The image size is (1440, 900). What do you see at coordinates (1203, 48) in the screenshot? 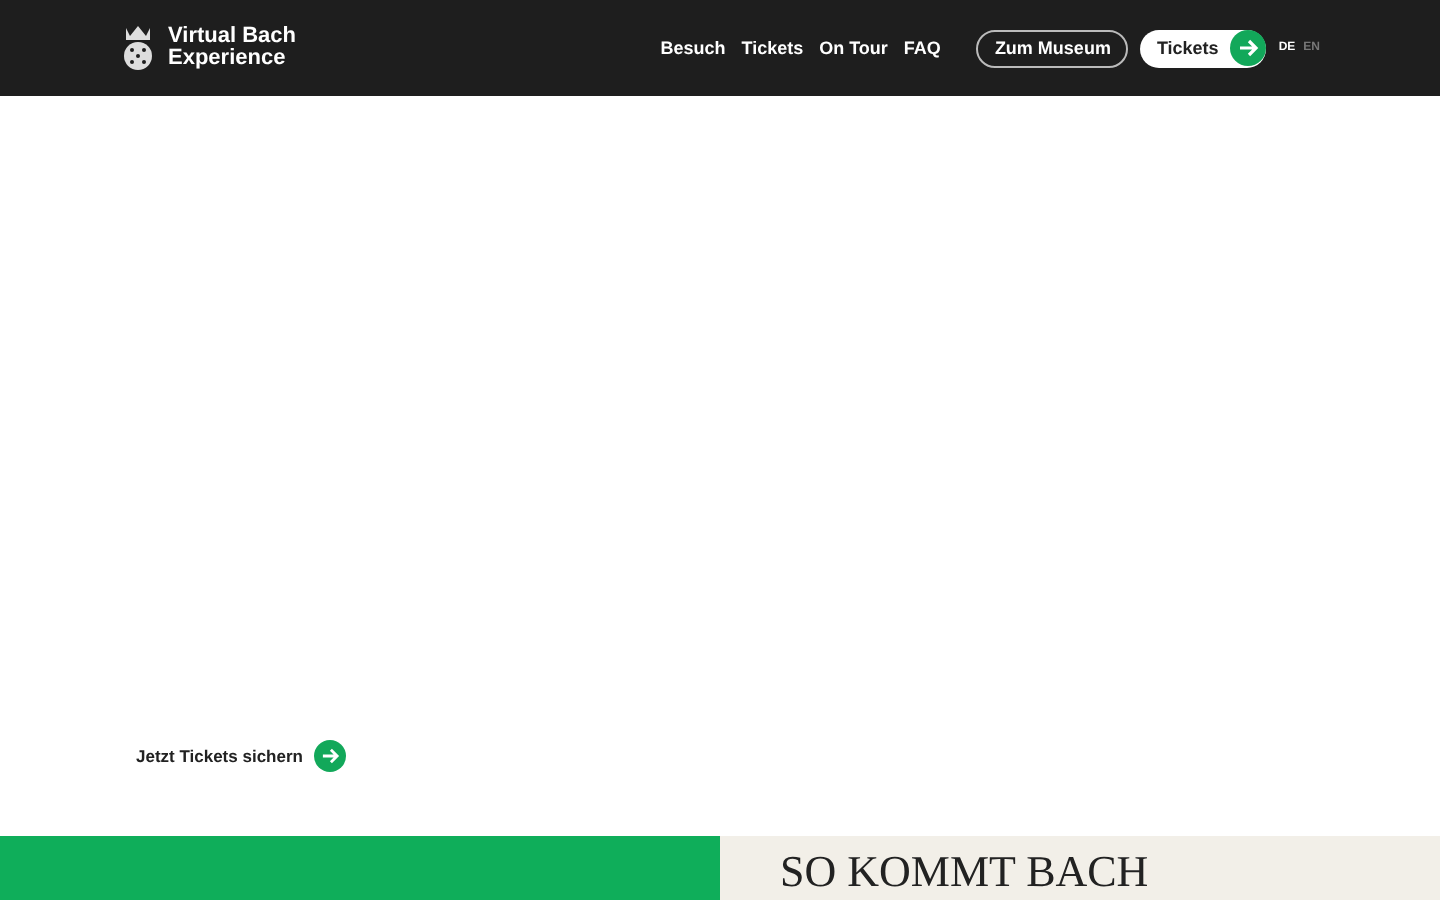
I see `tickets-button: Tickets` at bounding box center [1203, 48].